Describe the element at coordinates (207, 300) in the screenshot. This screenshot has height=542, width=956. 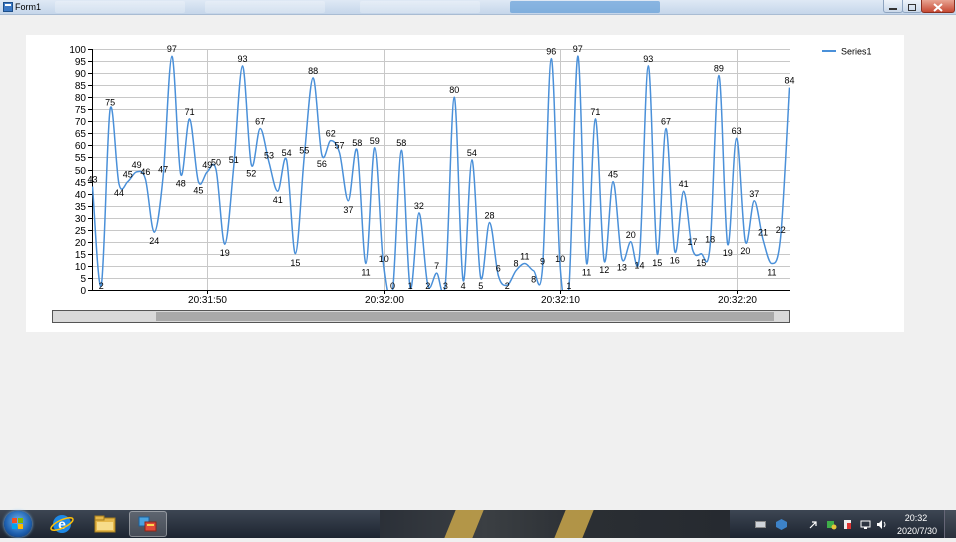
I see `x-tick-label: 20:31:50` at that location.